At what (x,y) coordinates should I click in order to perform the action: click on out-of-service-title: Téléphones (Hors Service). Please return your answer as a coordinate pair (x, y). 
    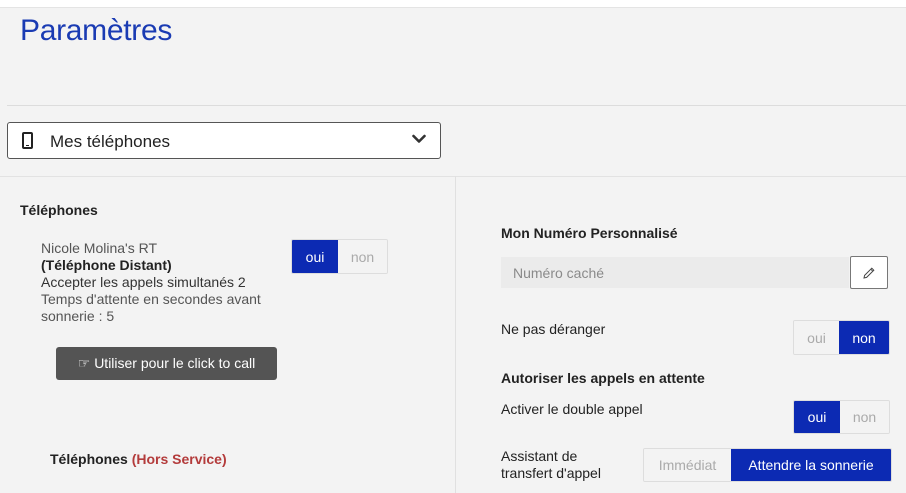
    Looking at the image, I should click on (138, 459).